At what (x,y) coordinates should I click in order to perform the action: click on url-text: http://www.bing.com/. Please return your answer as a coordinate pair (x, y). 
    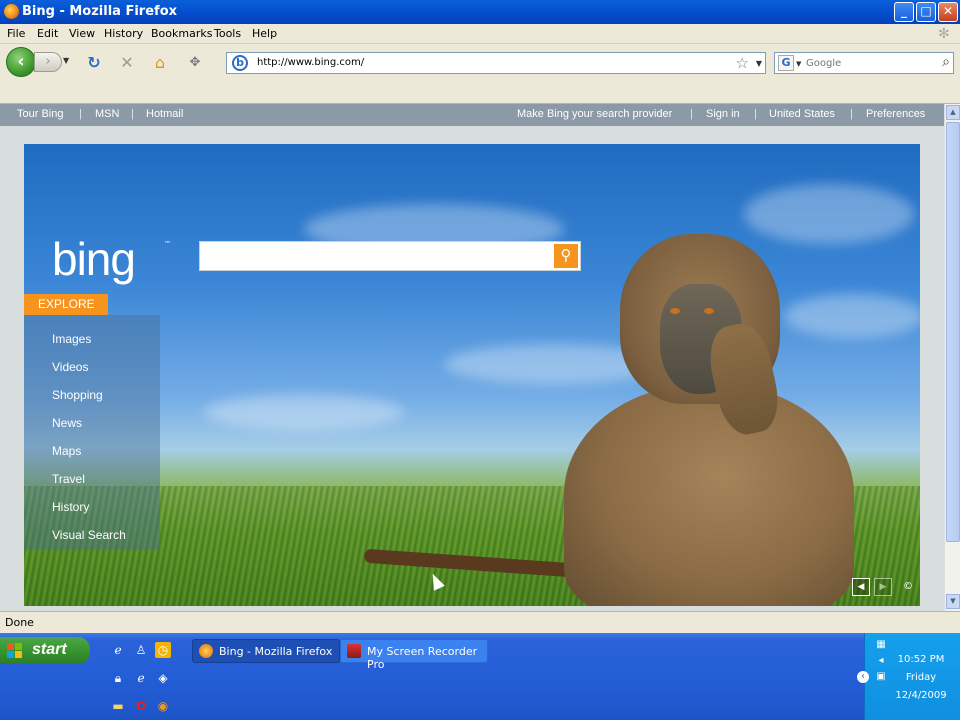
    Looking at the image, I should click on (310, 62).